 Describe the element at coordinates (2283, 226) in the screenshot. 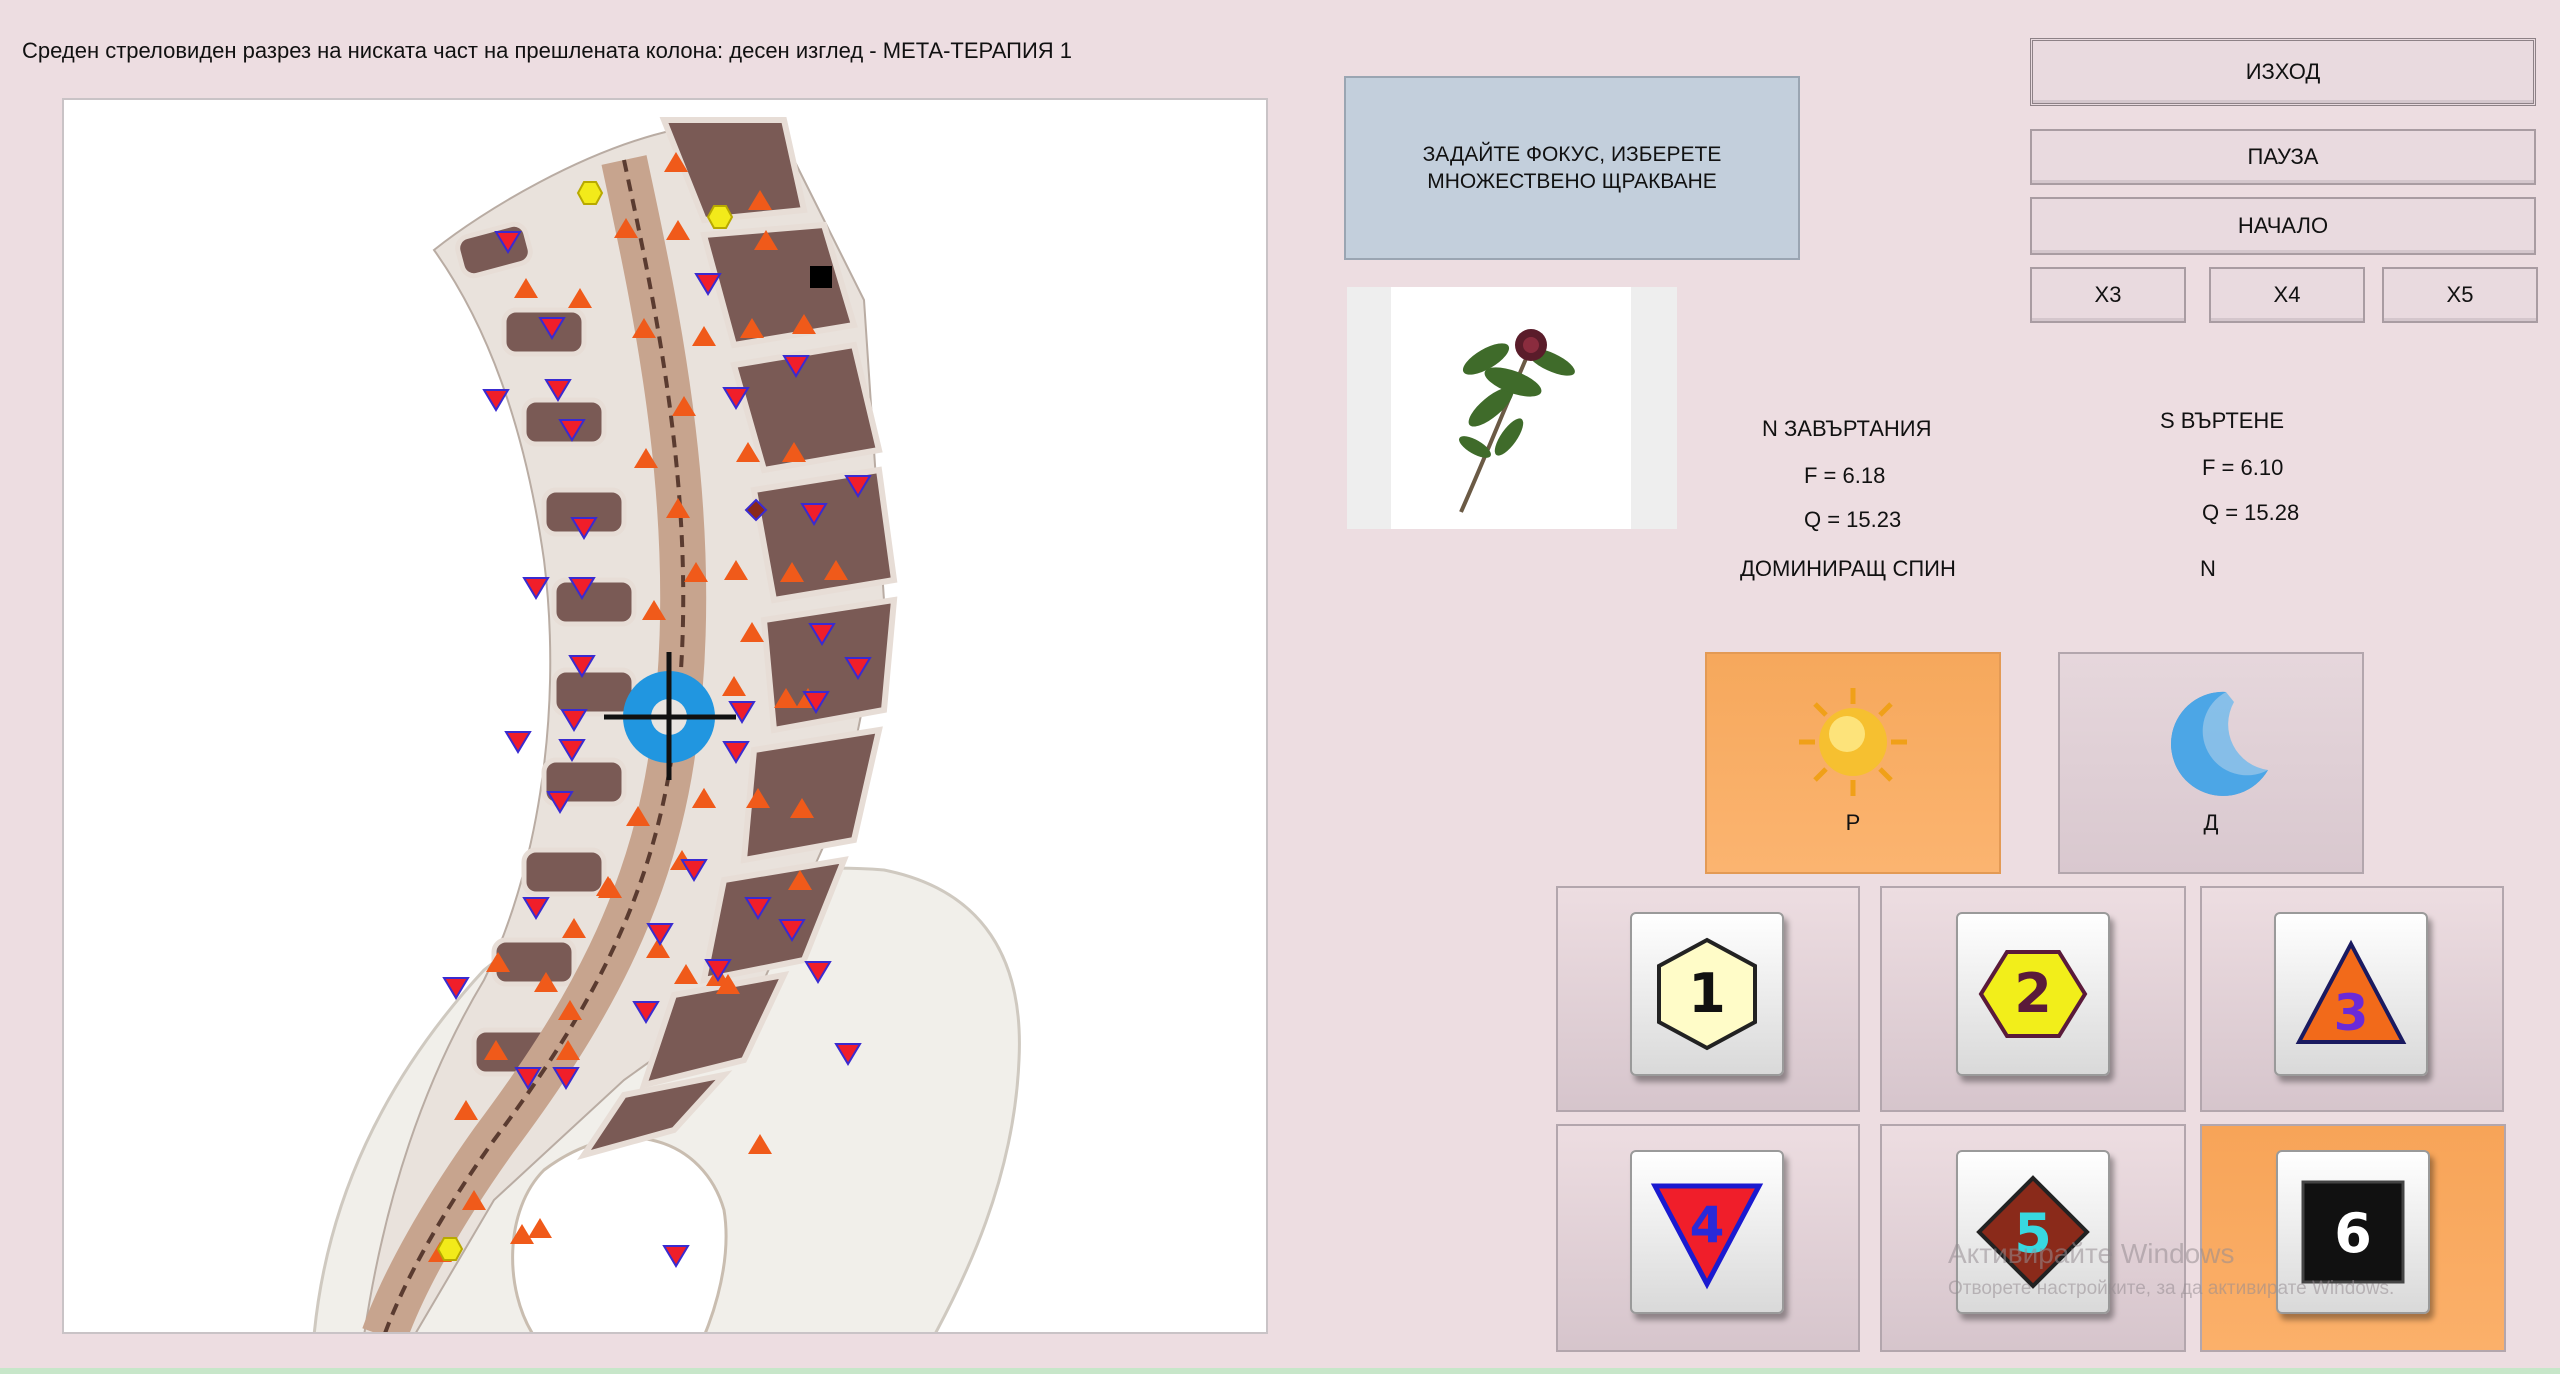

I see `start-button: НАЧАЛО` at that location.